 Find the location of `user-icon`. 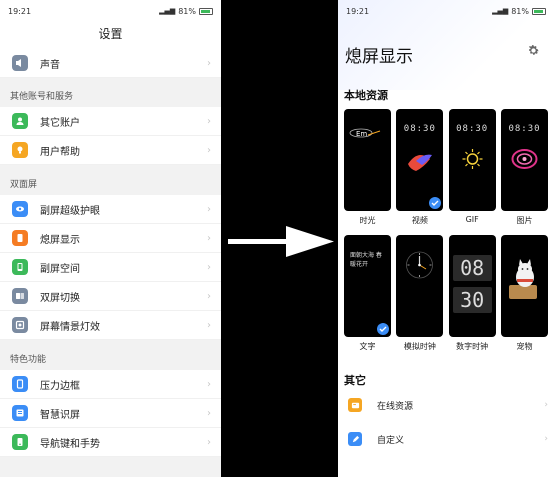

user-icon is located at coordinates (20, 121).